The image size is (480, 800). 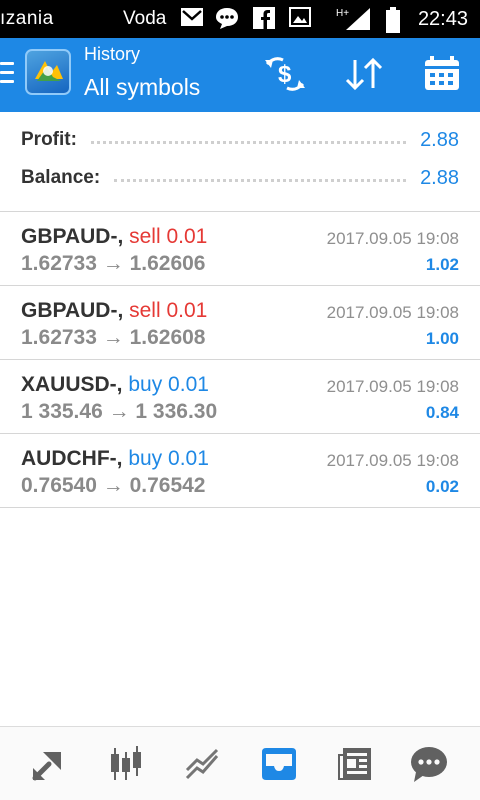 What do you see at coordinates (264, 20) in the screenshot?
I see `facebook-icon` at bounding box center [264, 20].